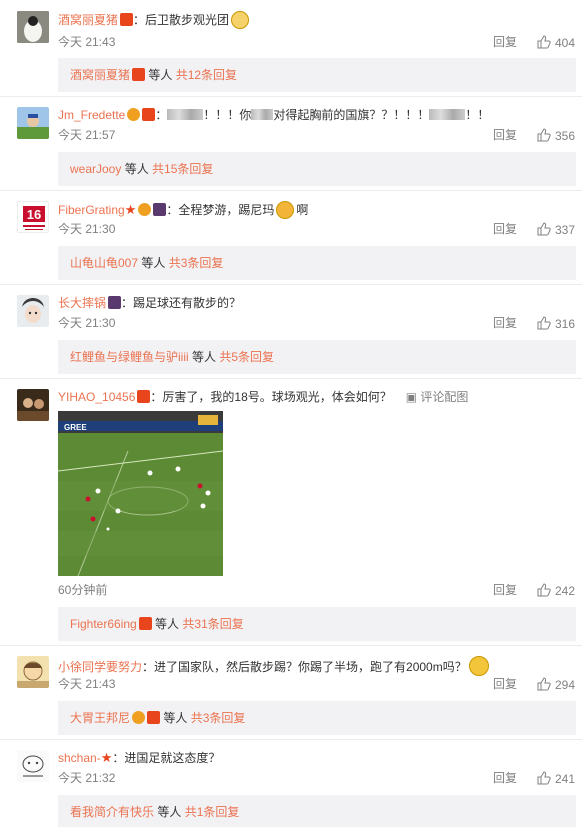 This screenshot has width=582, height=827. Describe the element at coordinates (317, 169) in the screenshot. I see `sub-replies-box: wearJooy 等人 共15条回复` at that location.